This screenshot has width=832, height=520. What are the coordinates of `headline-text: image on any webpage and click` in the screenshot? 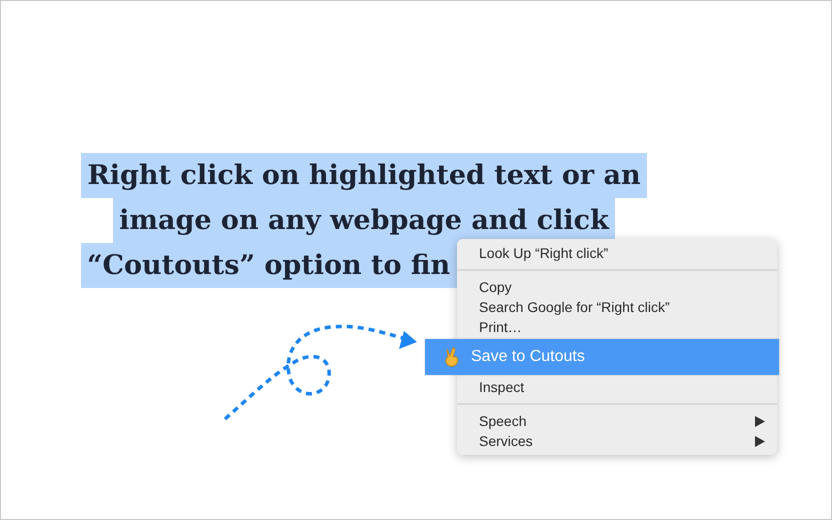 It's located at (364, 220).